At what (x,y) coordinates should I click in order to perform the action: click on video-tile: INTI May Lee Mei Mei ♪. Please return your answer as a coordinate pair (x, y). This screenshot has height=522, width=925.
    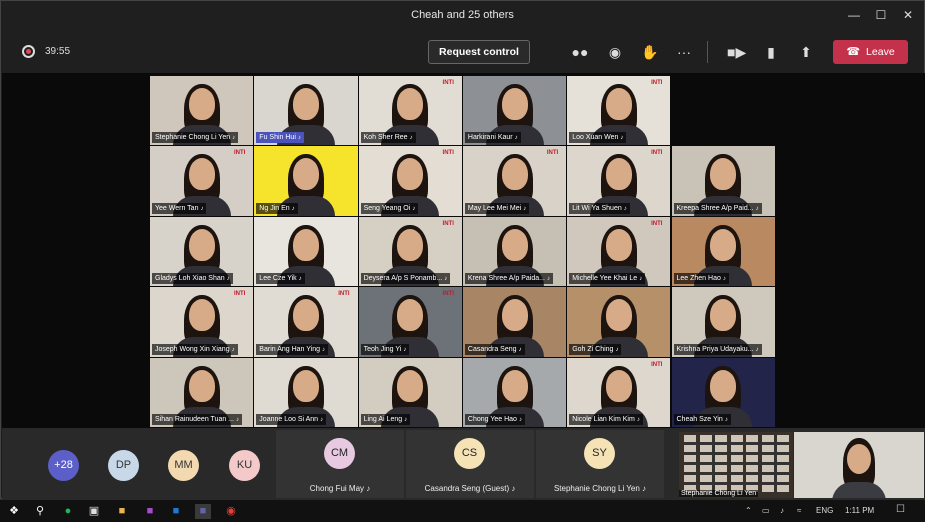
    Looking at the image, I should click on (514, 181).